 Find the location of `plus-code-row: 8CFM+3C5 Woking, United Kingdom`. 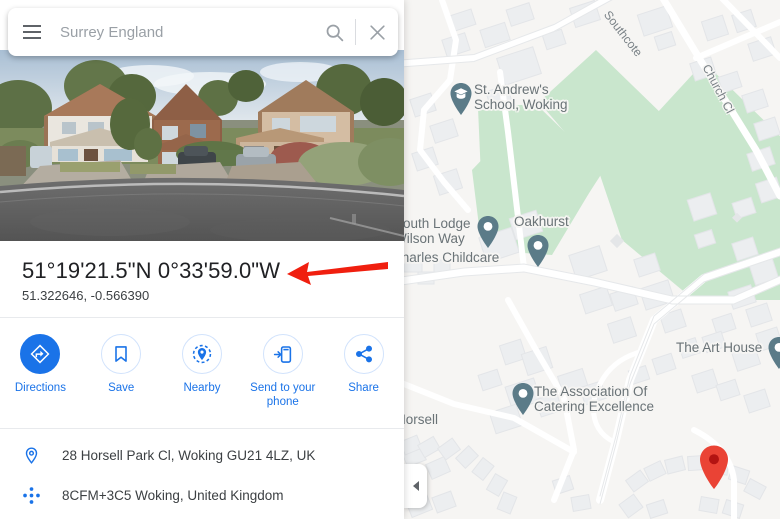

plus-code-row: 8CFM+3C5 Woking, United Kingdom is located at coordinates (202, 495).